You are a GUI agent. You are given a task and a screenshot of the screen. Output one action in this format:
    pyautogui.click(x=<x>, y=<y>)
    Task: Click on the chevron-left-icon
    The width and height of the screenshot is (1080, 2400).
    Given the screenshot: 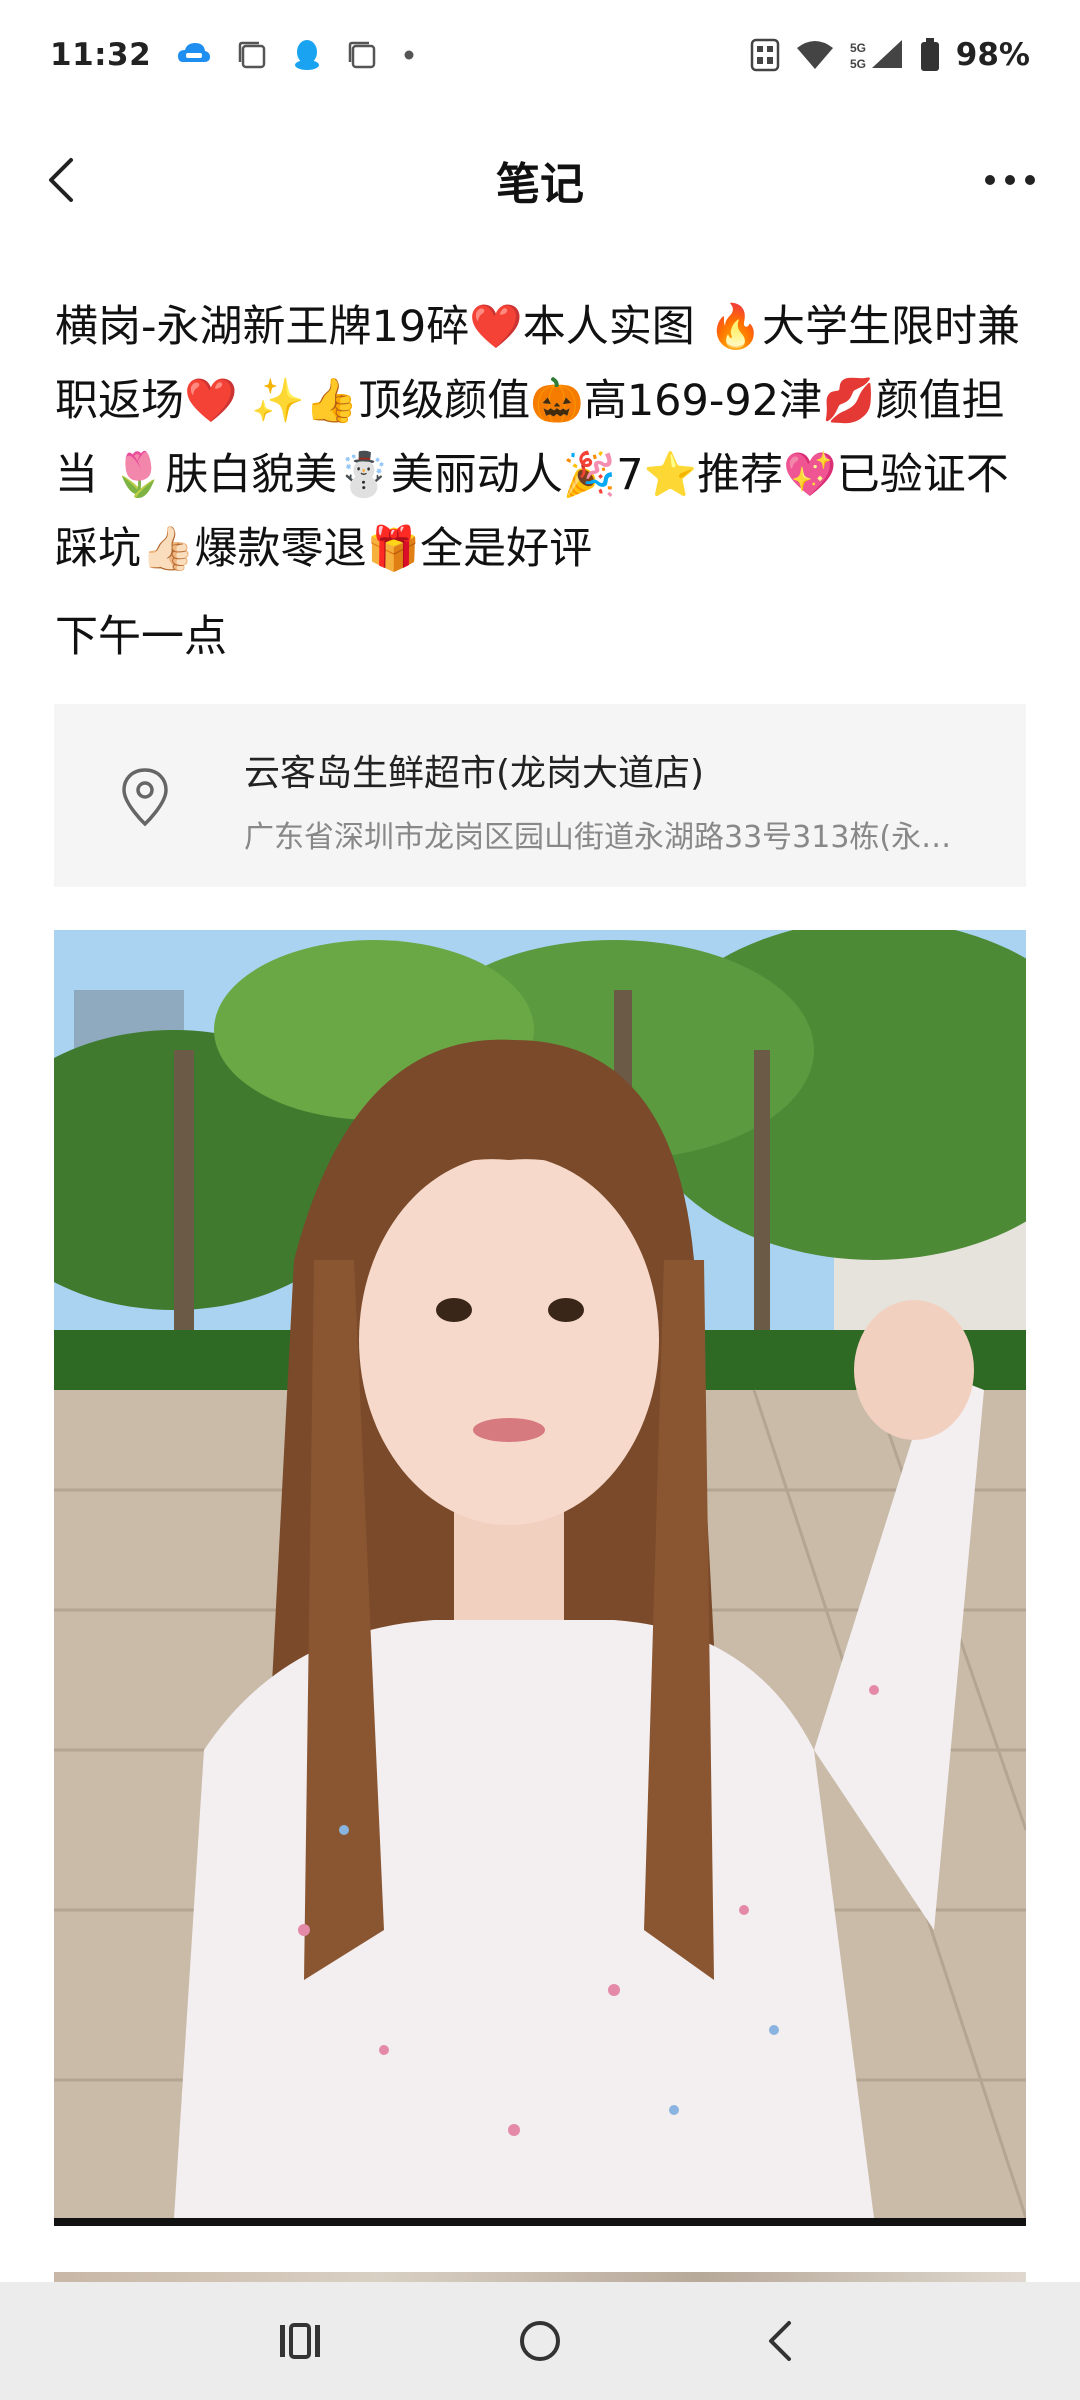 What is the action you would take?
    pyautogui.click(x=61, y=180)
    